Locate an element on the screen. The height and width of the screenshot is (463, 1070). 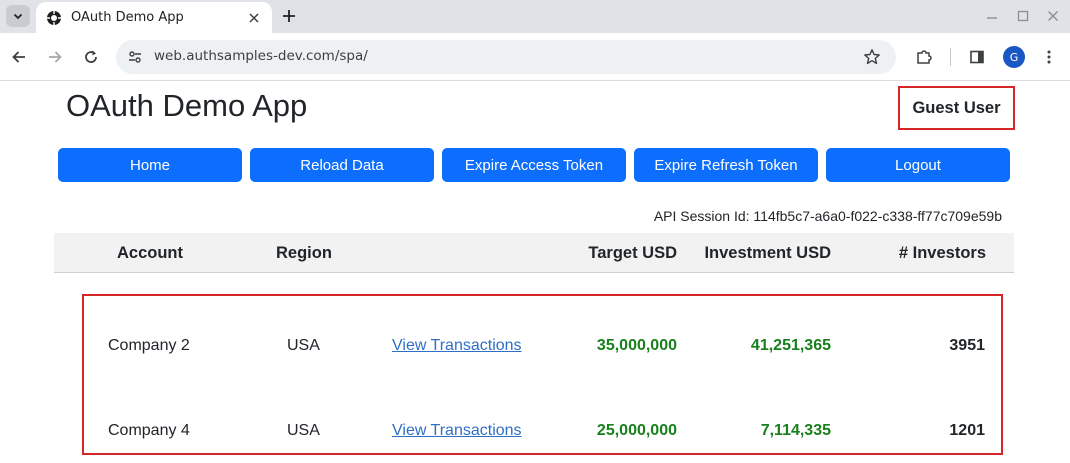
cell-investors: 1201 is located at coordinates (967, 430).